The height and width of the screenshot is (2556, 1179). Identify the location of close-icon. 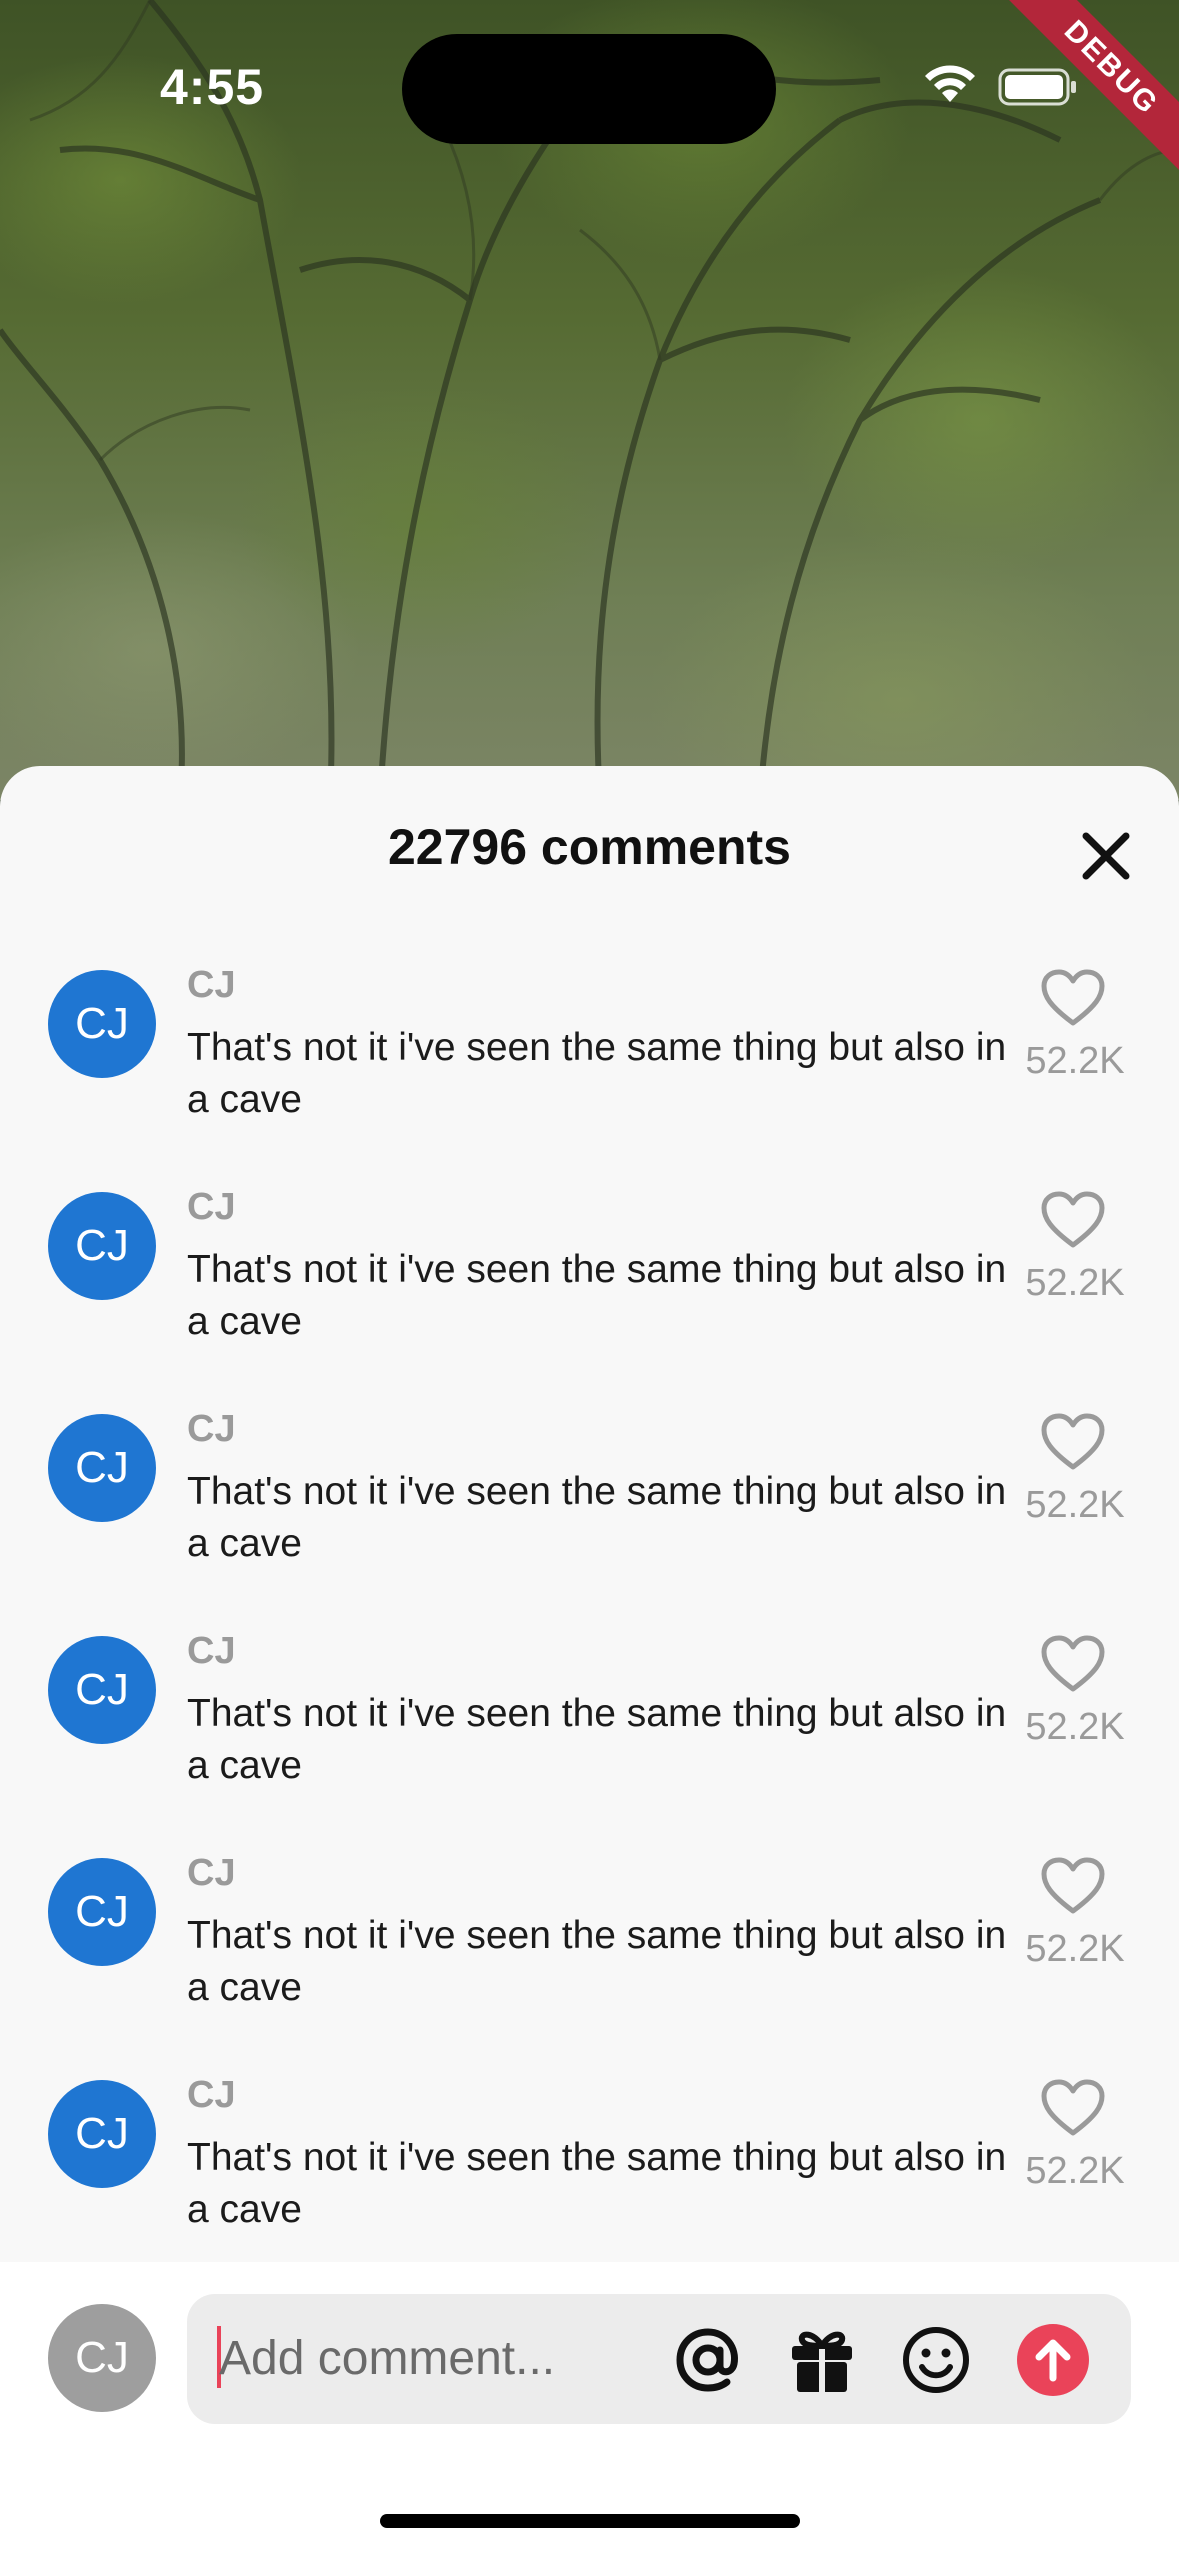
(1106, 856).